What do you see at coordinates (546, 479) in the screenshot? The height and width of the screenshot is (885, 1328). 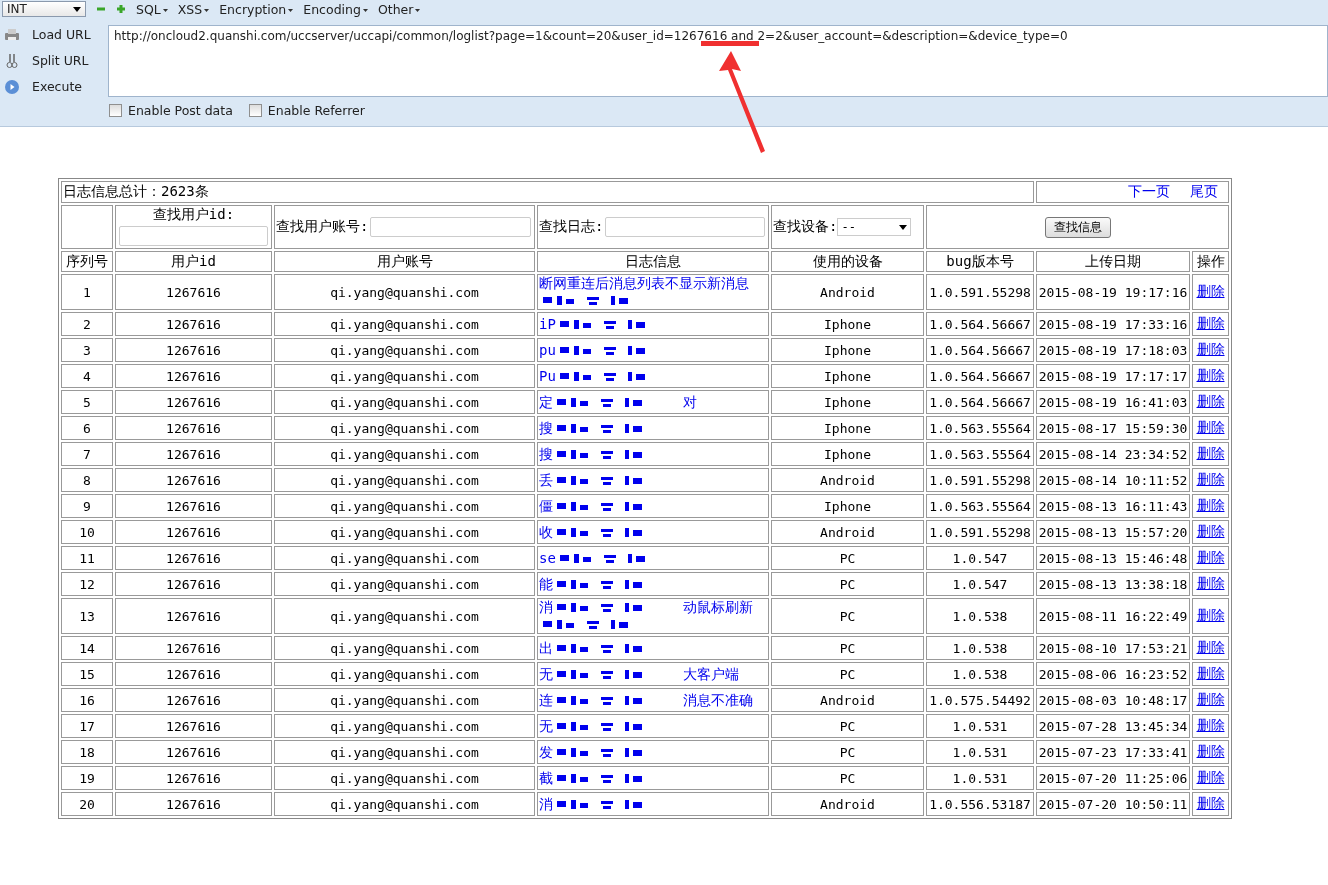 I see `log-link: 丢` at bounding box center [546, 479].